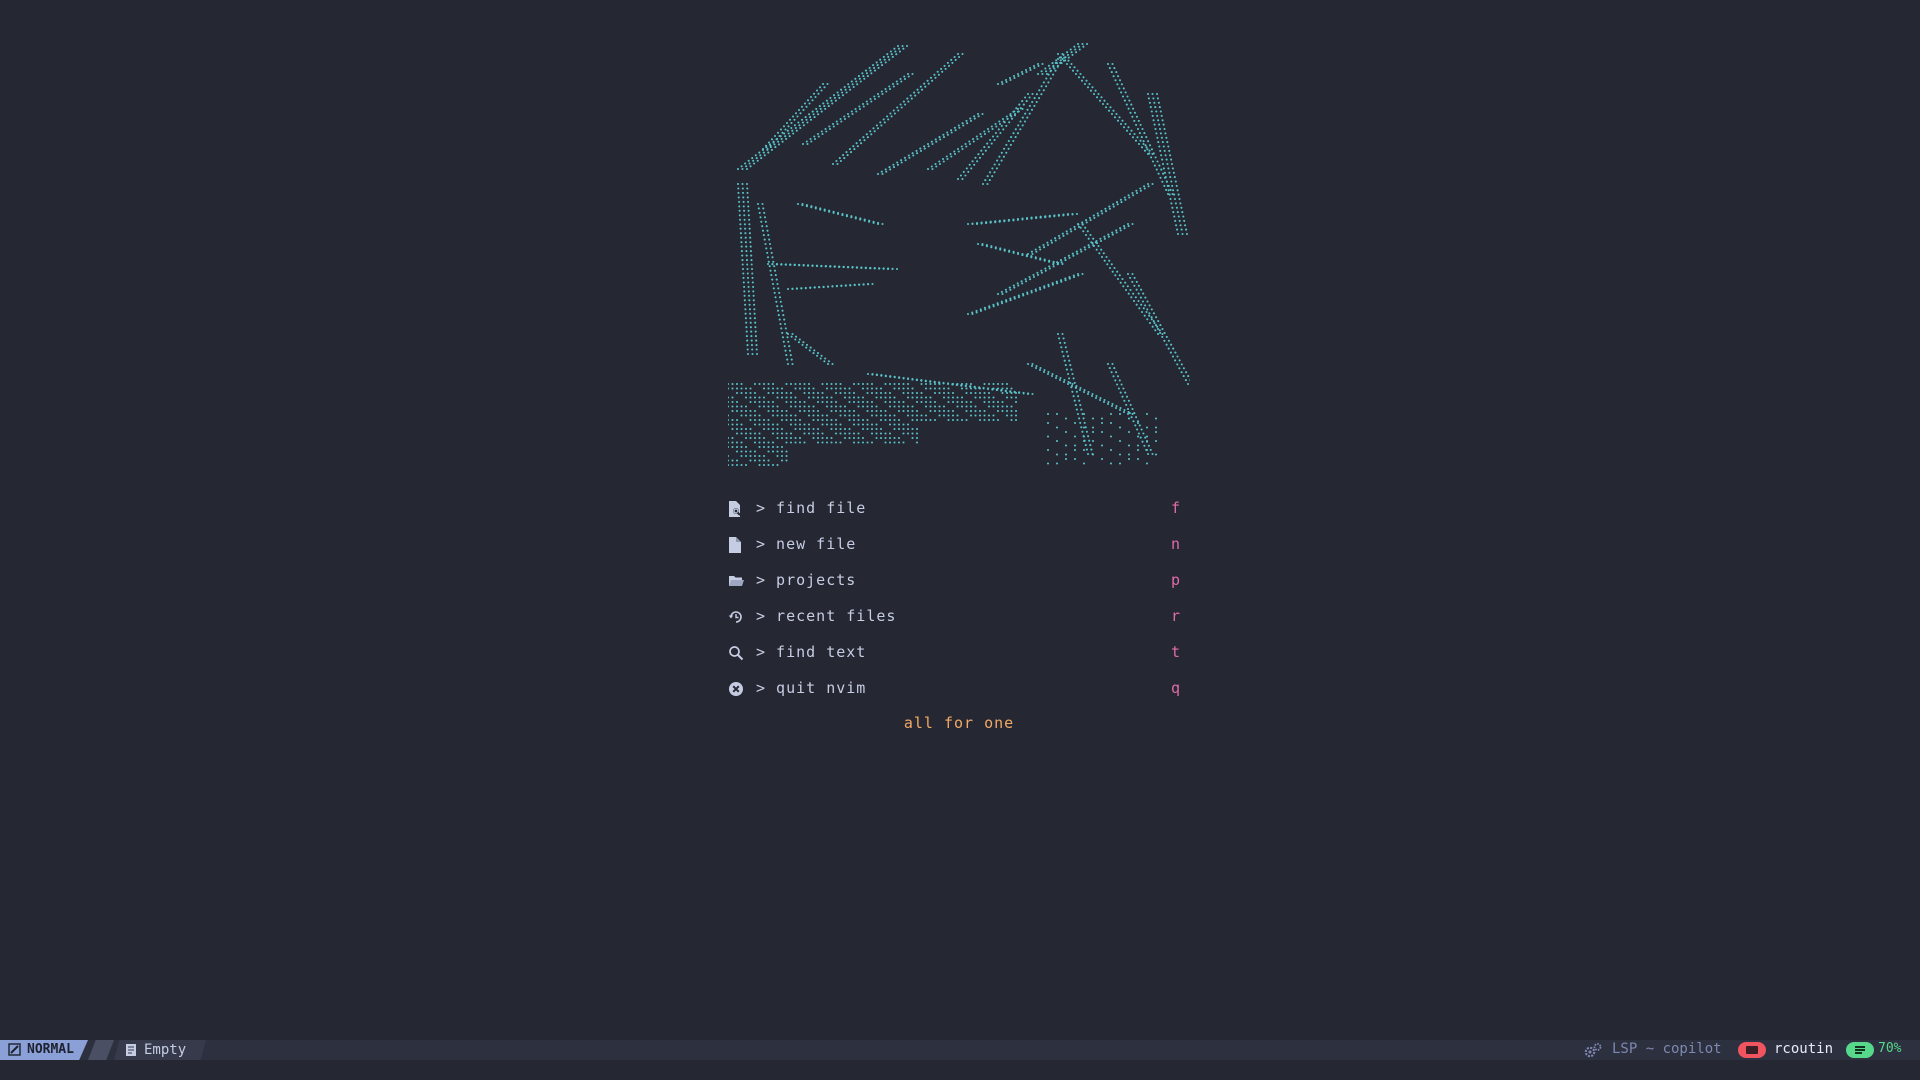 The image size is (1920, 1080). I want to click on menu-item-find-file: > find file f, so click(959, 507).